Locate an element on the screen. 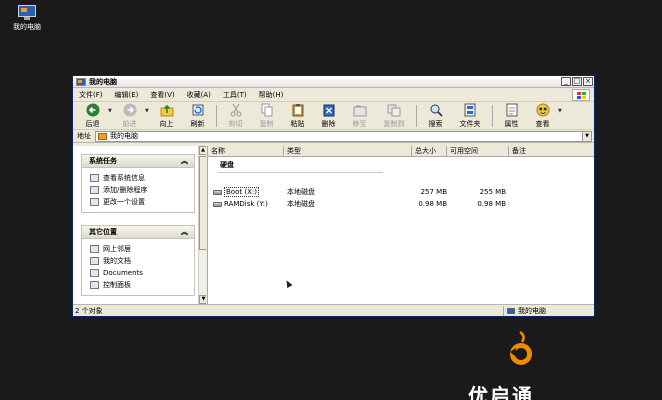 The width and height of the screenshot is (662, 400). scroll-down-arrow-icon: ▼ is located at coordinates (202, 299).